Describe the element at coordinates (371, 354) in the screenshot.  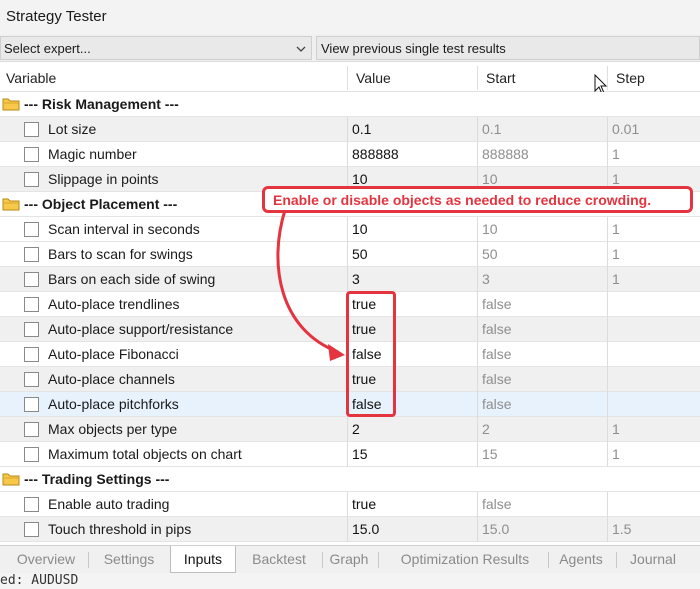
I see `highlight-box` at that location.